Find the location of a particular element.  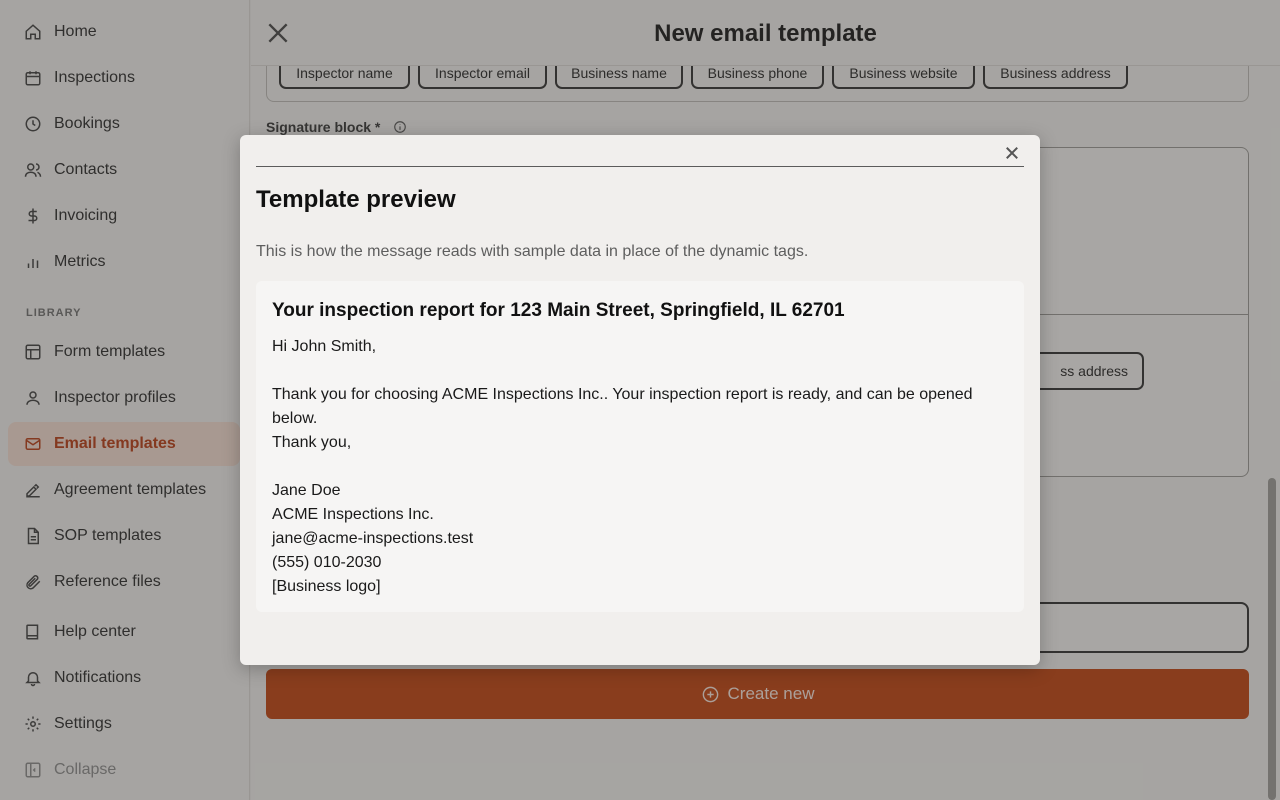

preview-line: Thank you, is located at coordinates (312, 442).